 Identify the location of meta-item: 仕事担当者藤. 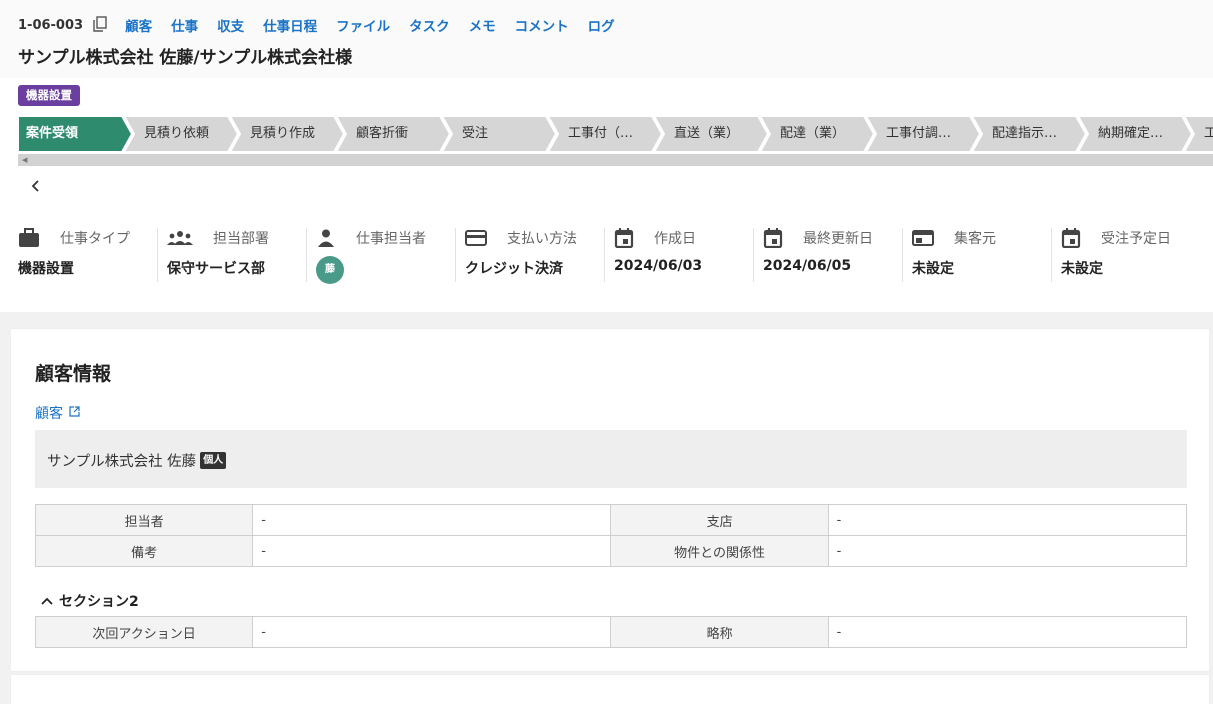
(383, 254).